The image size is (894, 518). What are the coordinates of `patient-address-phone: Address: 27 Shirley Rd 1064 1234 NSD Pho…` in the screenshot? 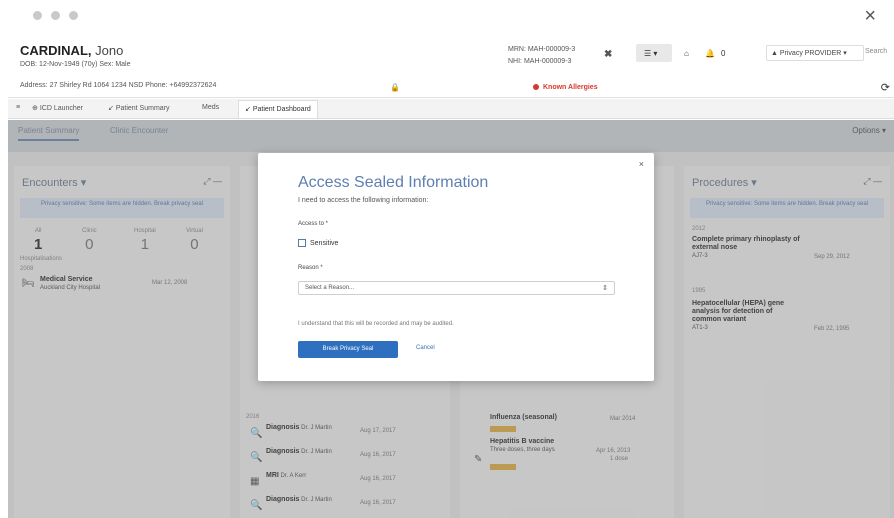 It's located at (118, 85).